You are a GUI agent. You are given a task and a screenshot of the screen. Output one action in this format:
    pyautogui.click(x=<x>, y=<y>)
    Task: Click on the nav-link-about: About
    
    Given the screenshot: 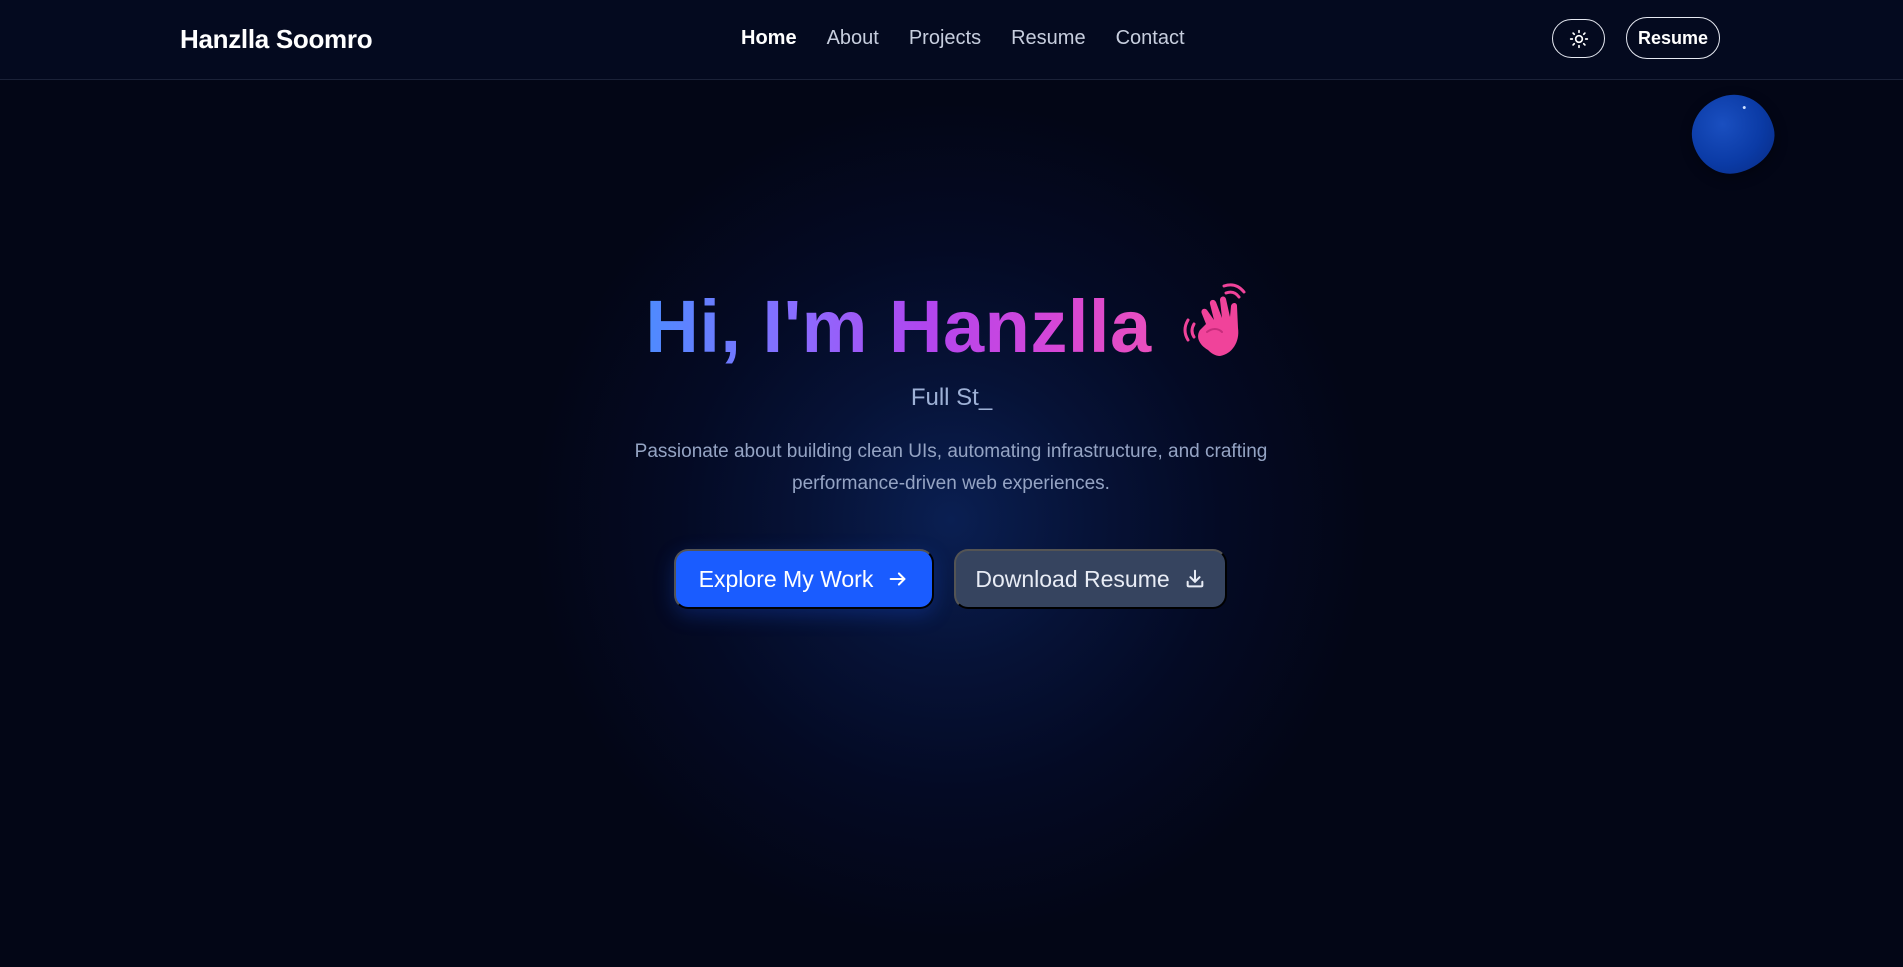 What is the action you would take?
    pyautogui.click(x=853, y=38)
    